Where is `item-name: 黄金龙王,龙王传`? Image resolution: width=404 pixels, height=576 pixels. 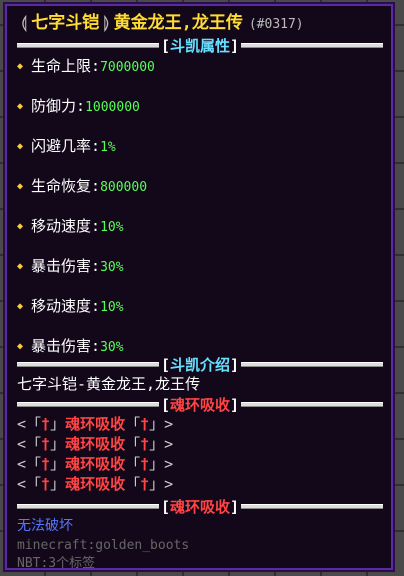
item-name: 黄金龙王,龙王传 is located at coordinates (178, 23).